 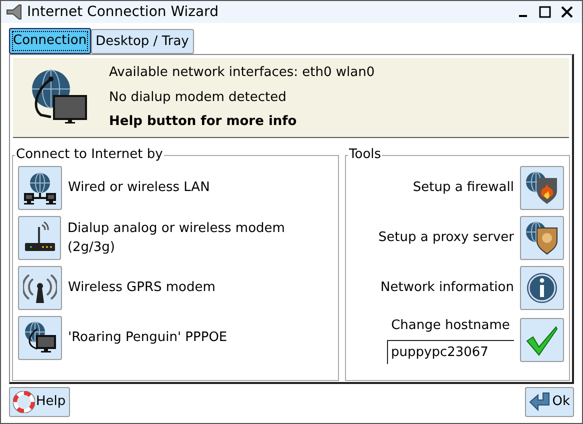 I want to click on option-label: Wireless GPRS modem, so click(x=142, y=288).